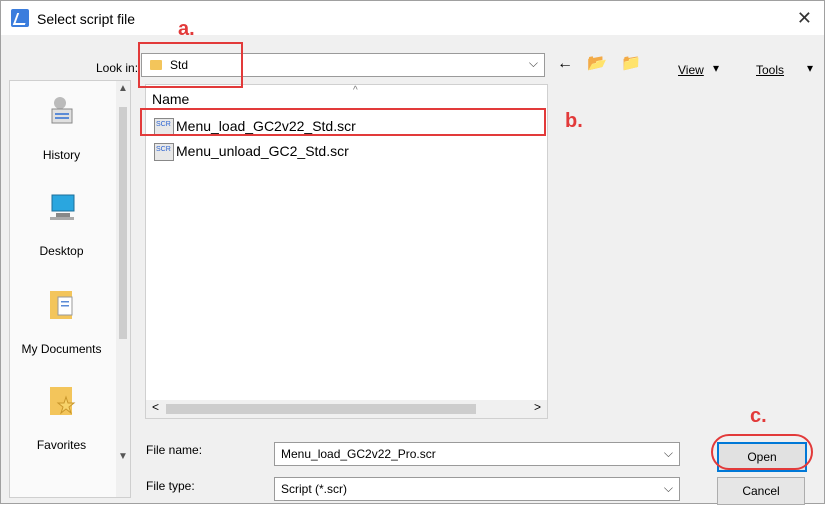  Describe the element at coordinates (61, 207) in the screenshot. I see `desktop-icon` at that location.